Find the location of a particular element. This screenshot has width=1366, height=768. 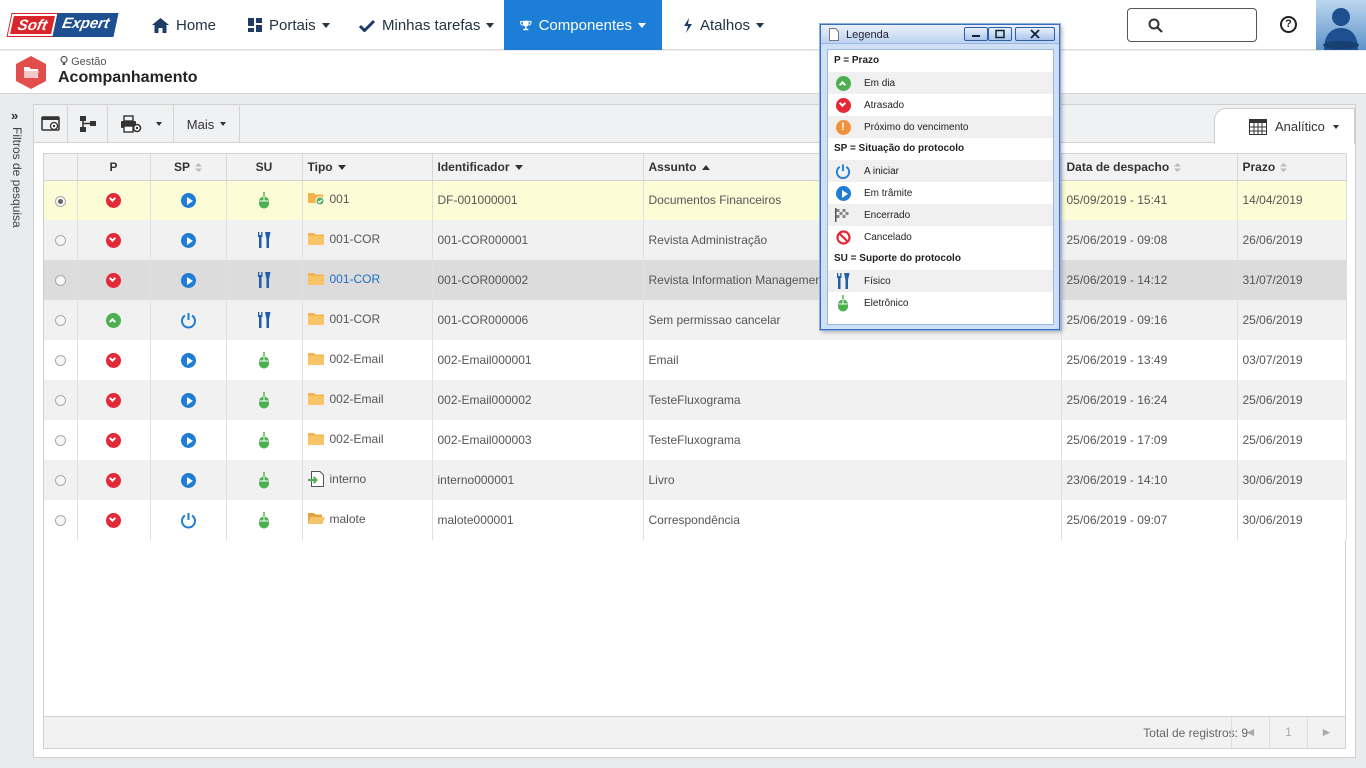

cell-prazo: 25/06/2019 is located at coordinates (1292, 320).